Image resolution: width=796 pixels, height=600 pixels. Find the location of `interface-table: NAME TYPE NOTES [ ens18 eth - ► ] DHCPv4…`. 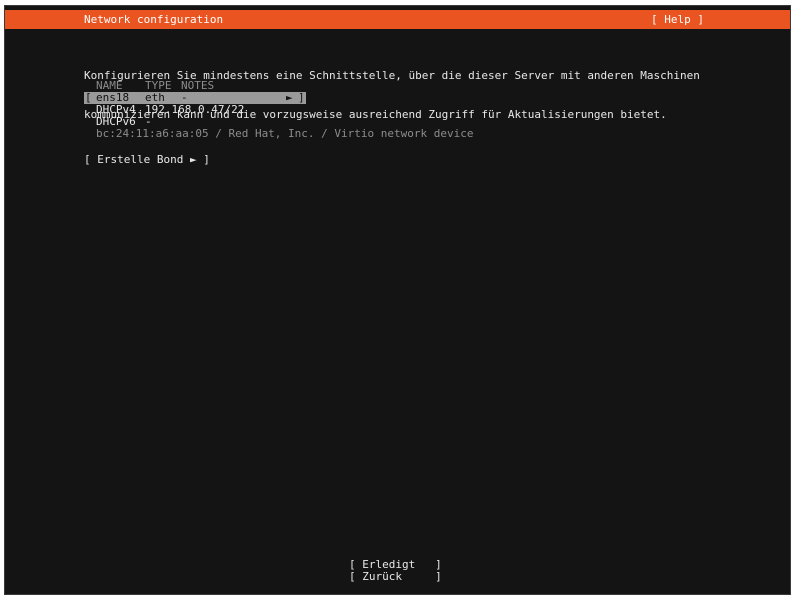

interface-table: NAME TYPE NOTES [ ens18 eth - ► ] DHCPv4… is located at coordinates (279, 110).